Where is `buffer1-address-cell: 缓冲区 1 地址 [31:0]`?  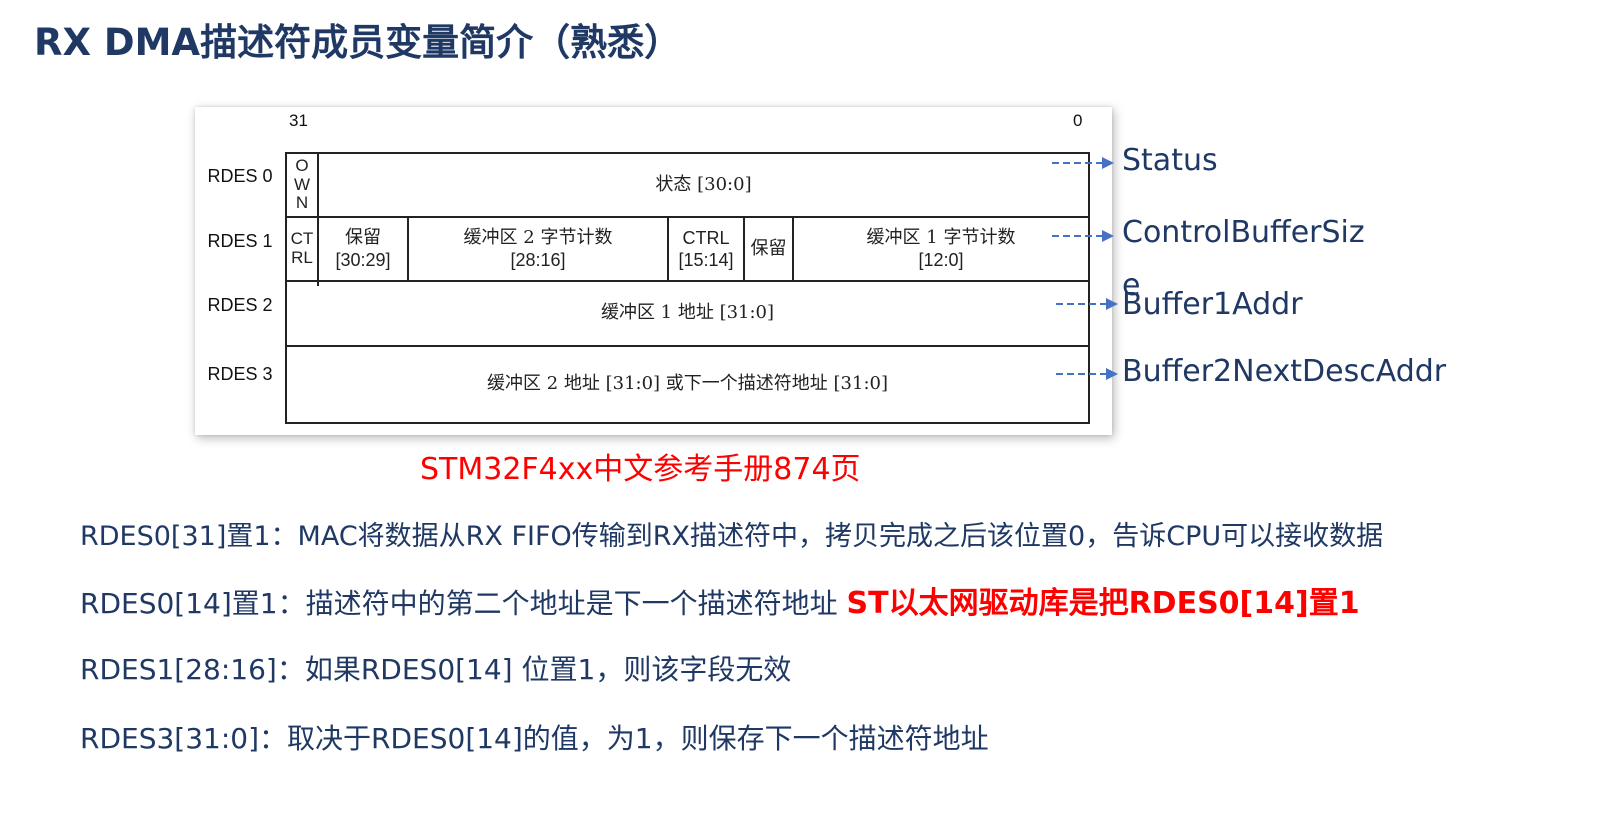
buffer1-address-cell: 缓冲区 1 地址 [31:0] is located at coordinates (687, 313).